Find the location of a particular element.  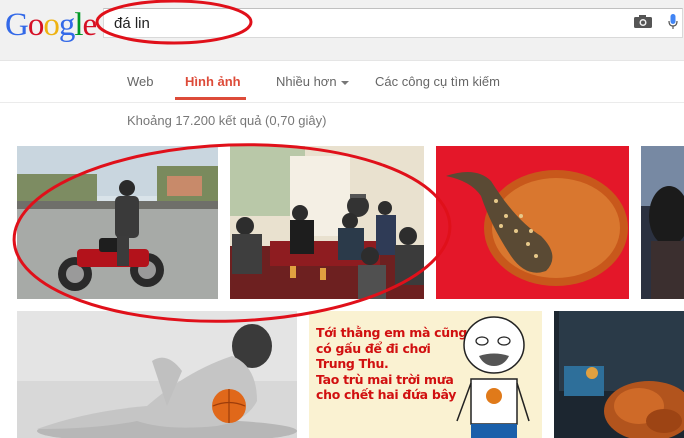

google-logo: Google is located at coordinates (51, 25).